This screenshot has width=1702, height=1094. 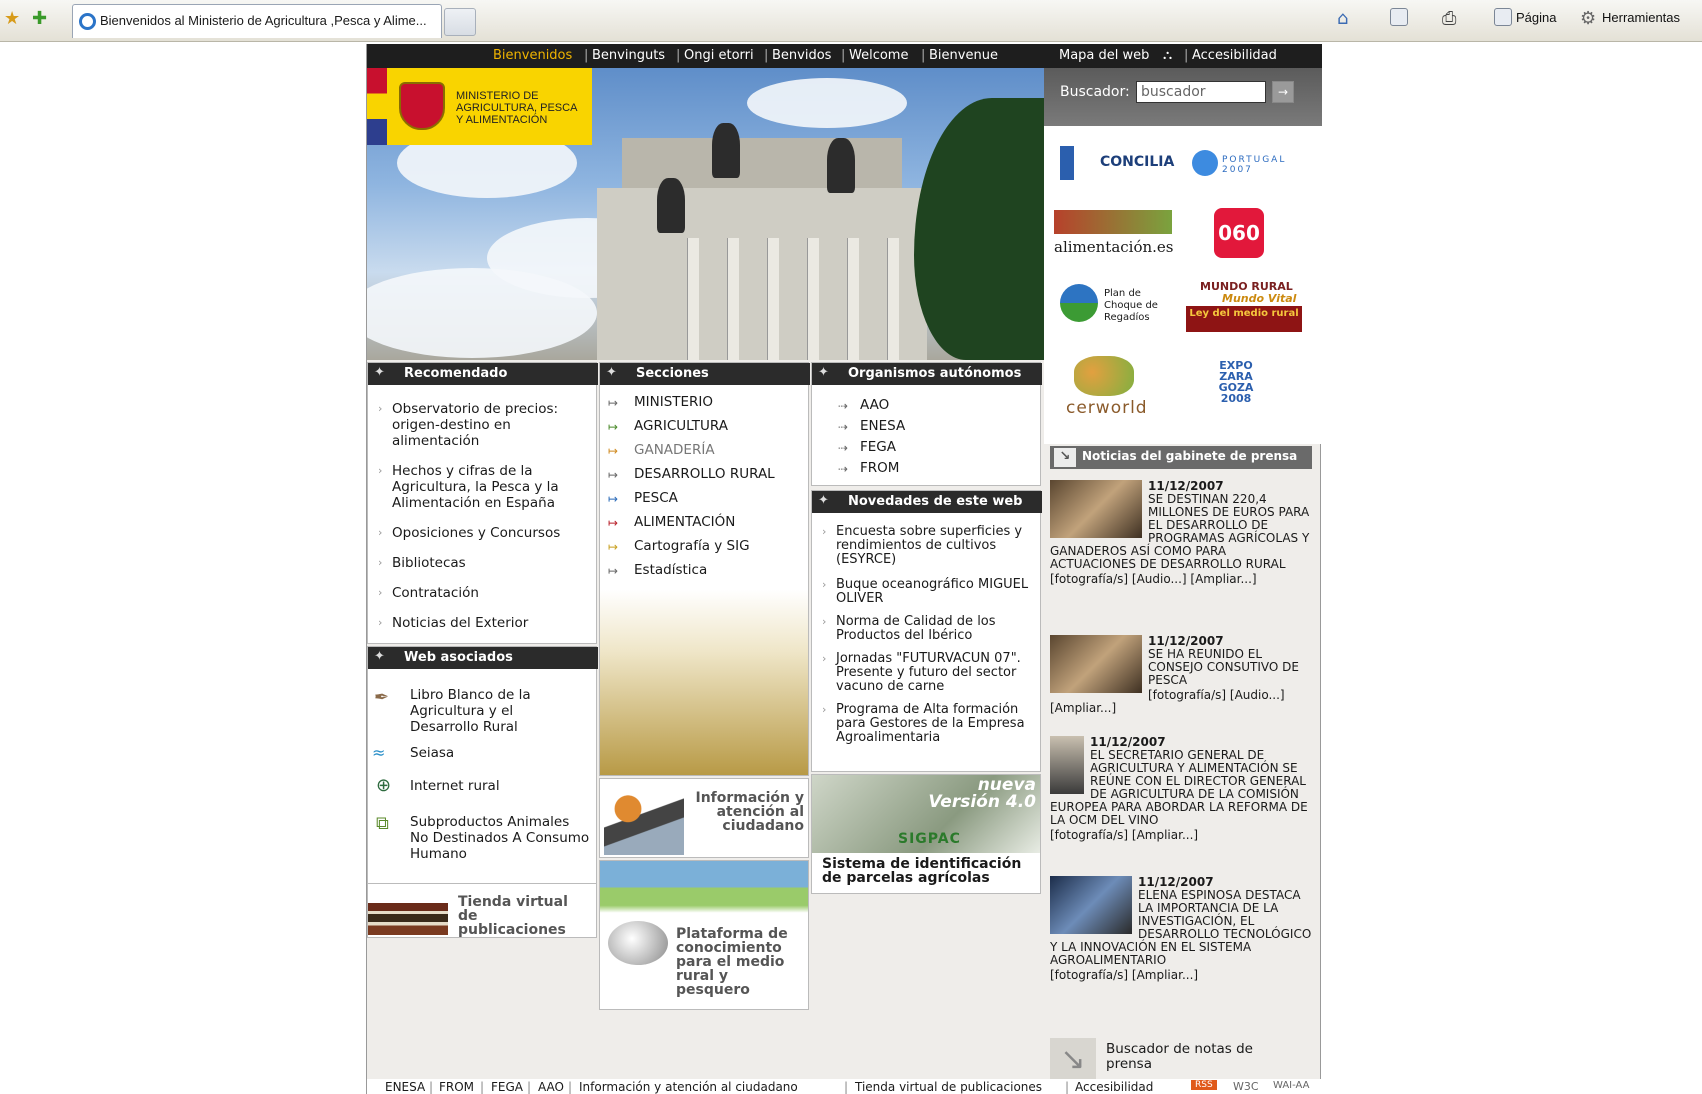 What do you see at coordinates (704, 818) in the screenshot?
I see `info-ciudadano-promo: Información y atención al ciudadano` at bounding box center [704, 818].